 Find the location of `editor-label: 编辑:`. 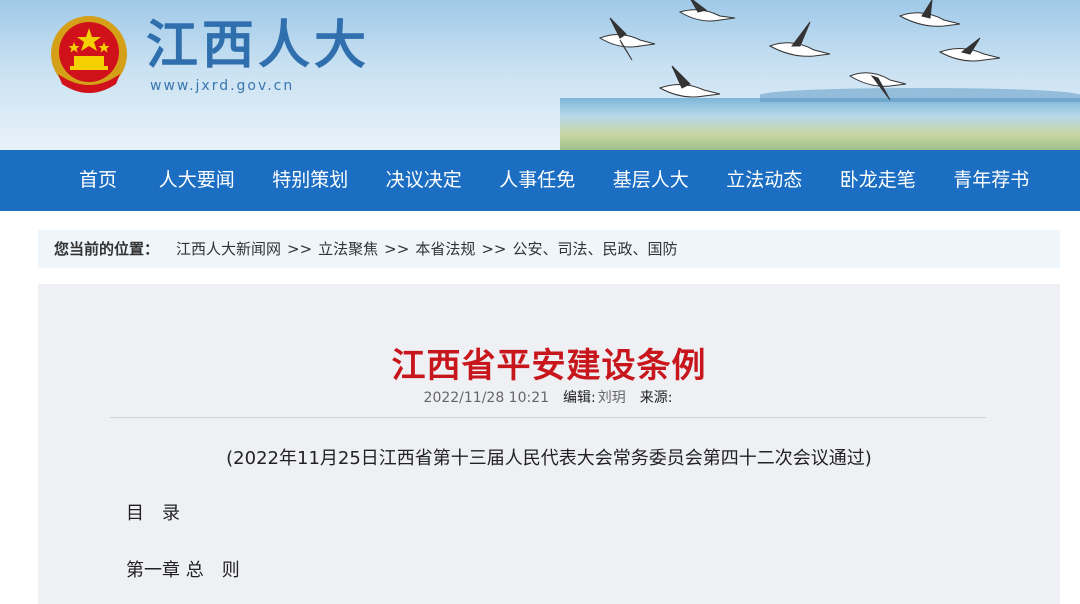

editor-label: 编辑: is located at coordinates (579, 398).